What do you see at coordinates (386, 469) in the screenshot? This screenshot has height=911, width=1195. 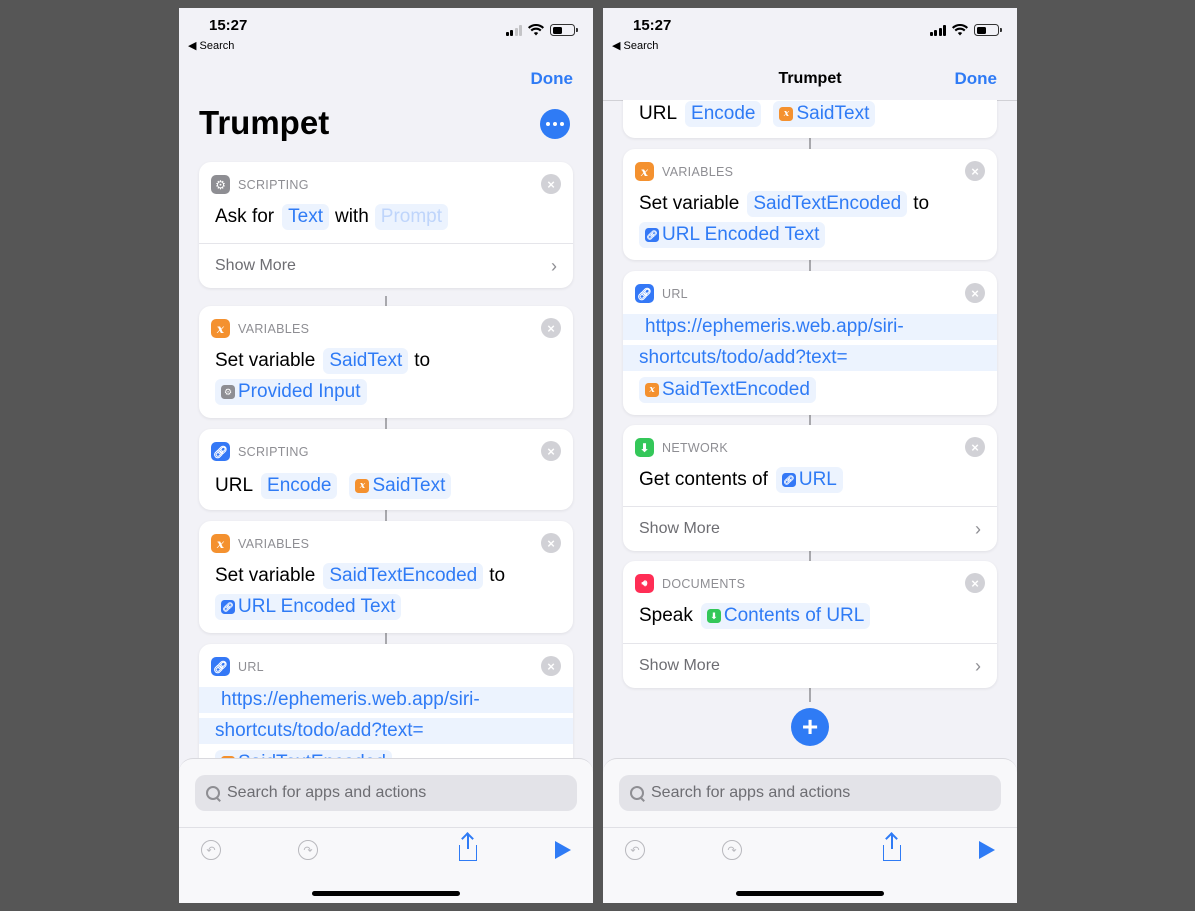 I see `action-card-url-encode: 🔗︎ SCRIPTING × URL Encode x SaidText` at bounding box center [386, 469].